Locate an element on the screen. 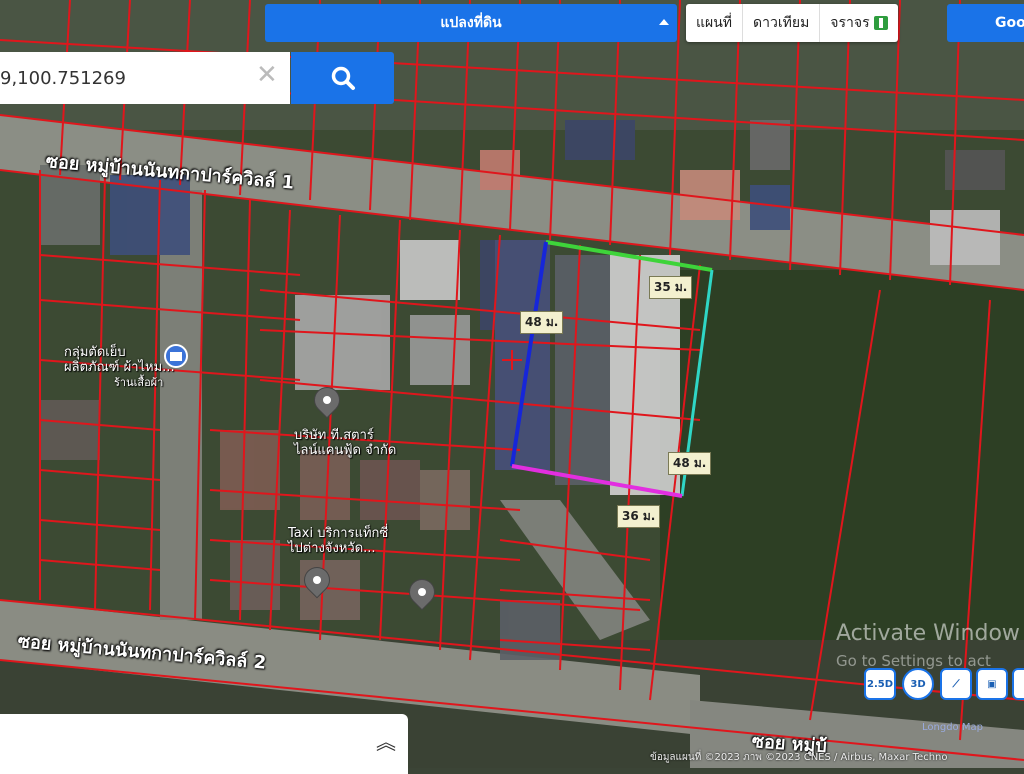  parcel-layer-dropdown: แปลงที่ดิน is located at coordinates (471, 23).